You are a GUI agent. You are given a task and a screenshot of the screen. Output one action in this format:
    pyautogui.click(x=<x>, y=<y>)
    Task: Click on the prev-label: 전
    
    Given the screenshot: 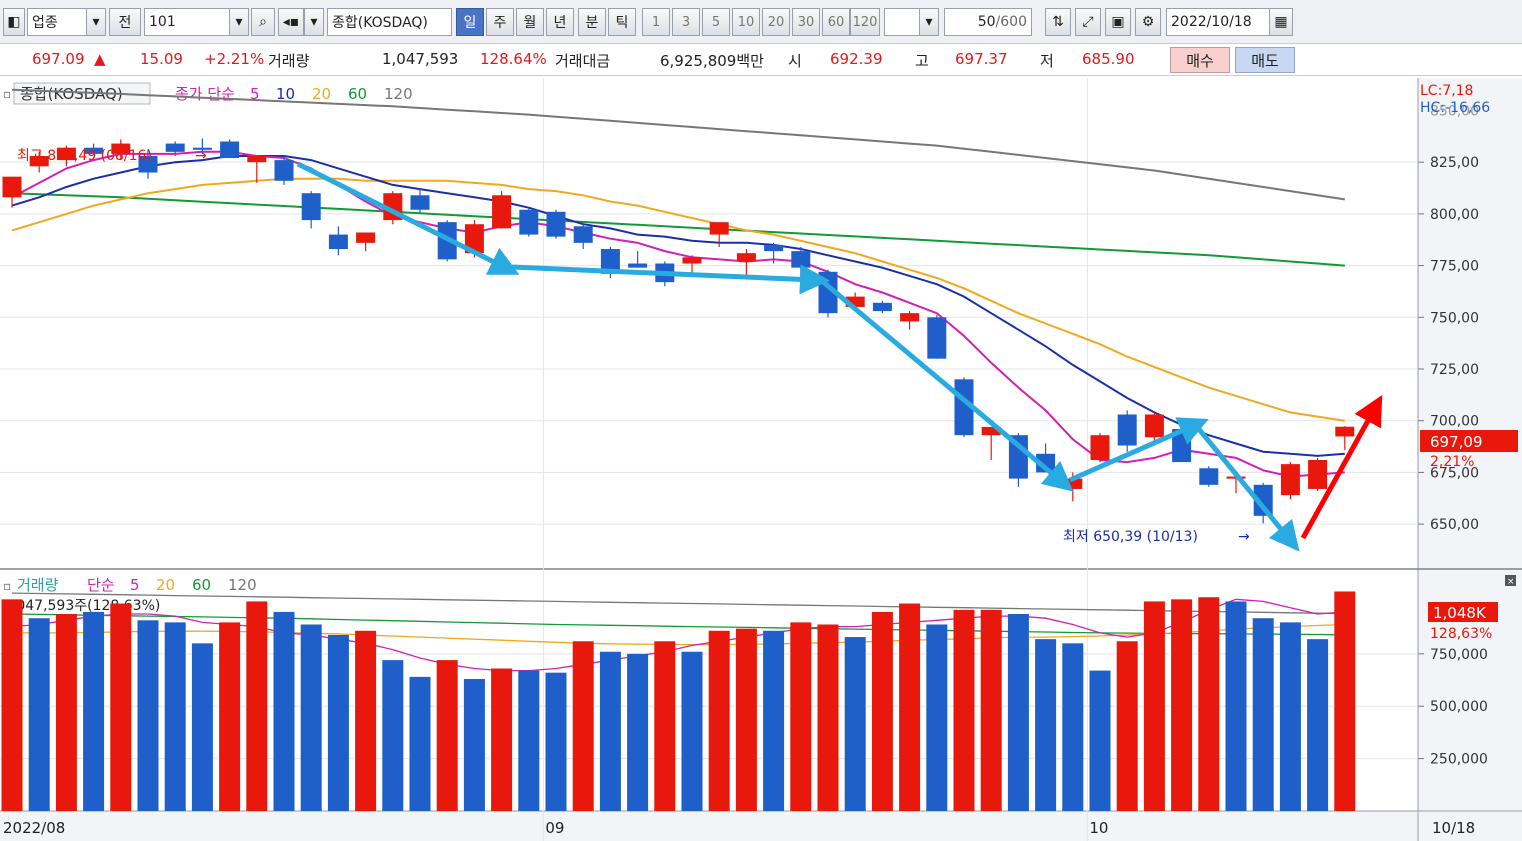 What is the action you would take?
    pyautogui.click(x=125, y=23)
    